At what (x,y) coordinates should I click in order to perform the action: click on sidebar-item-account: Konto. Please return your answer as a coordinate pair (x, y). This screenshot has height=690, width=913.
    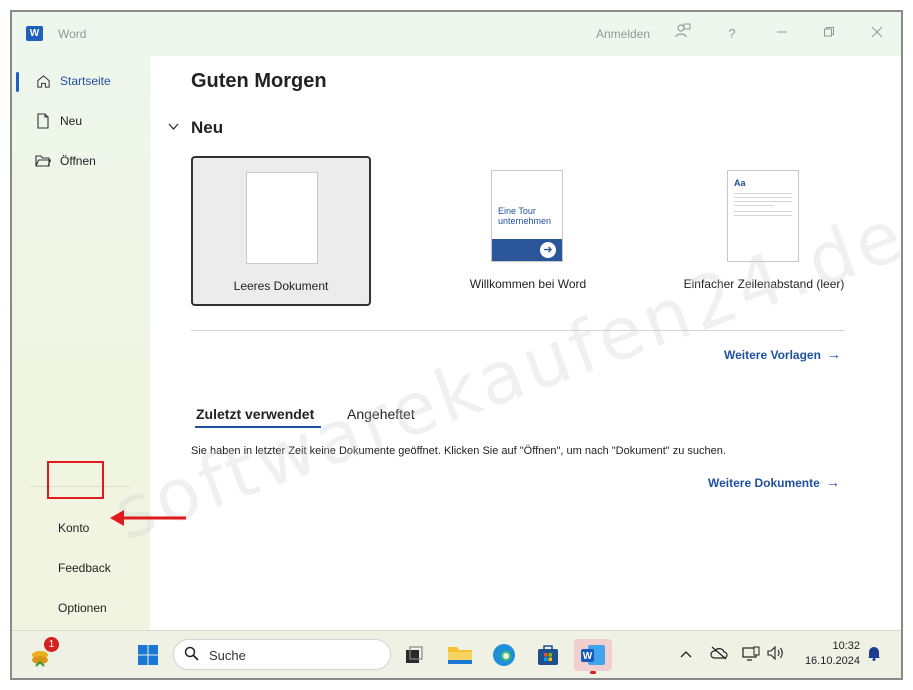
    Looking at the image, I should click on (73, 528).